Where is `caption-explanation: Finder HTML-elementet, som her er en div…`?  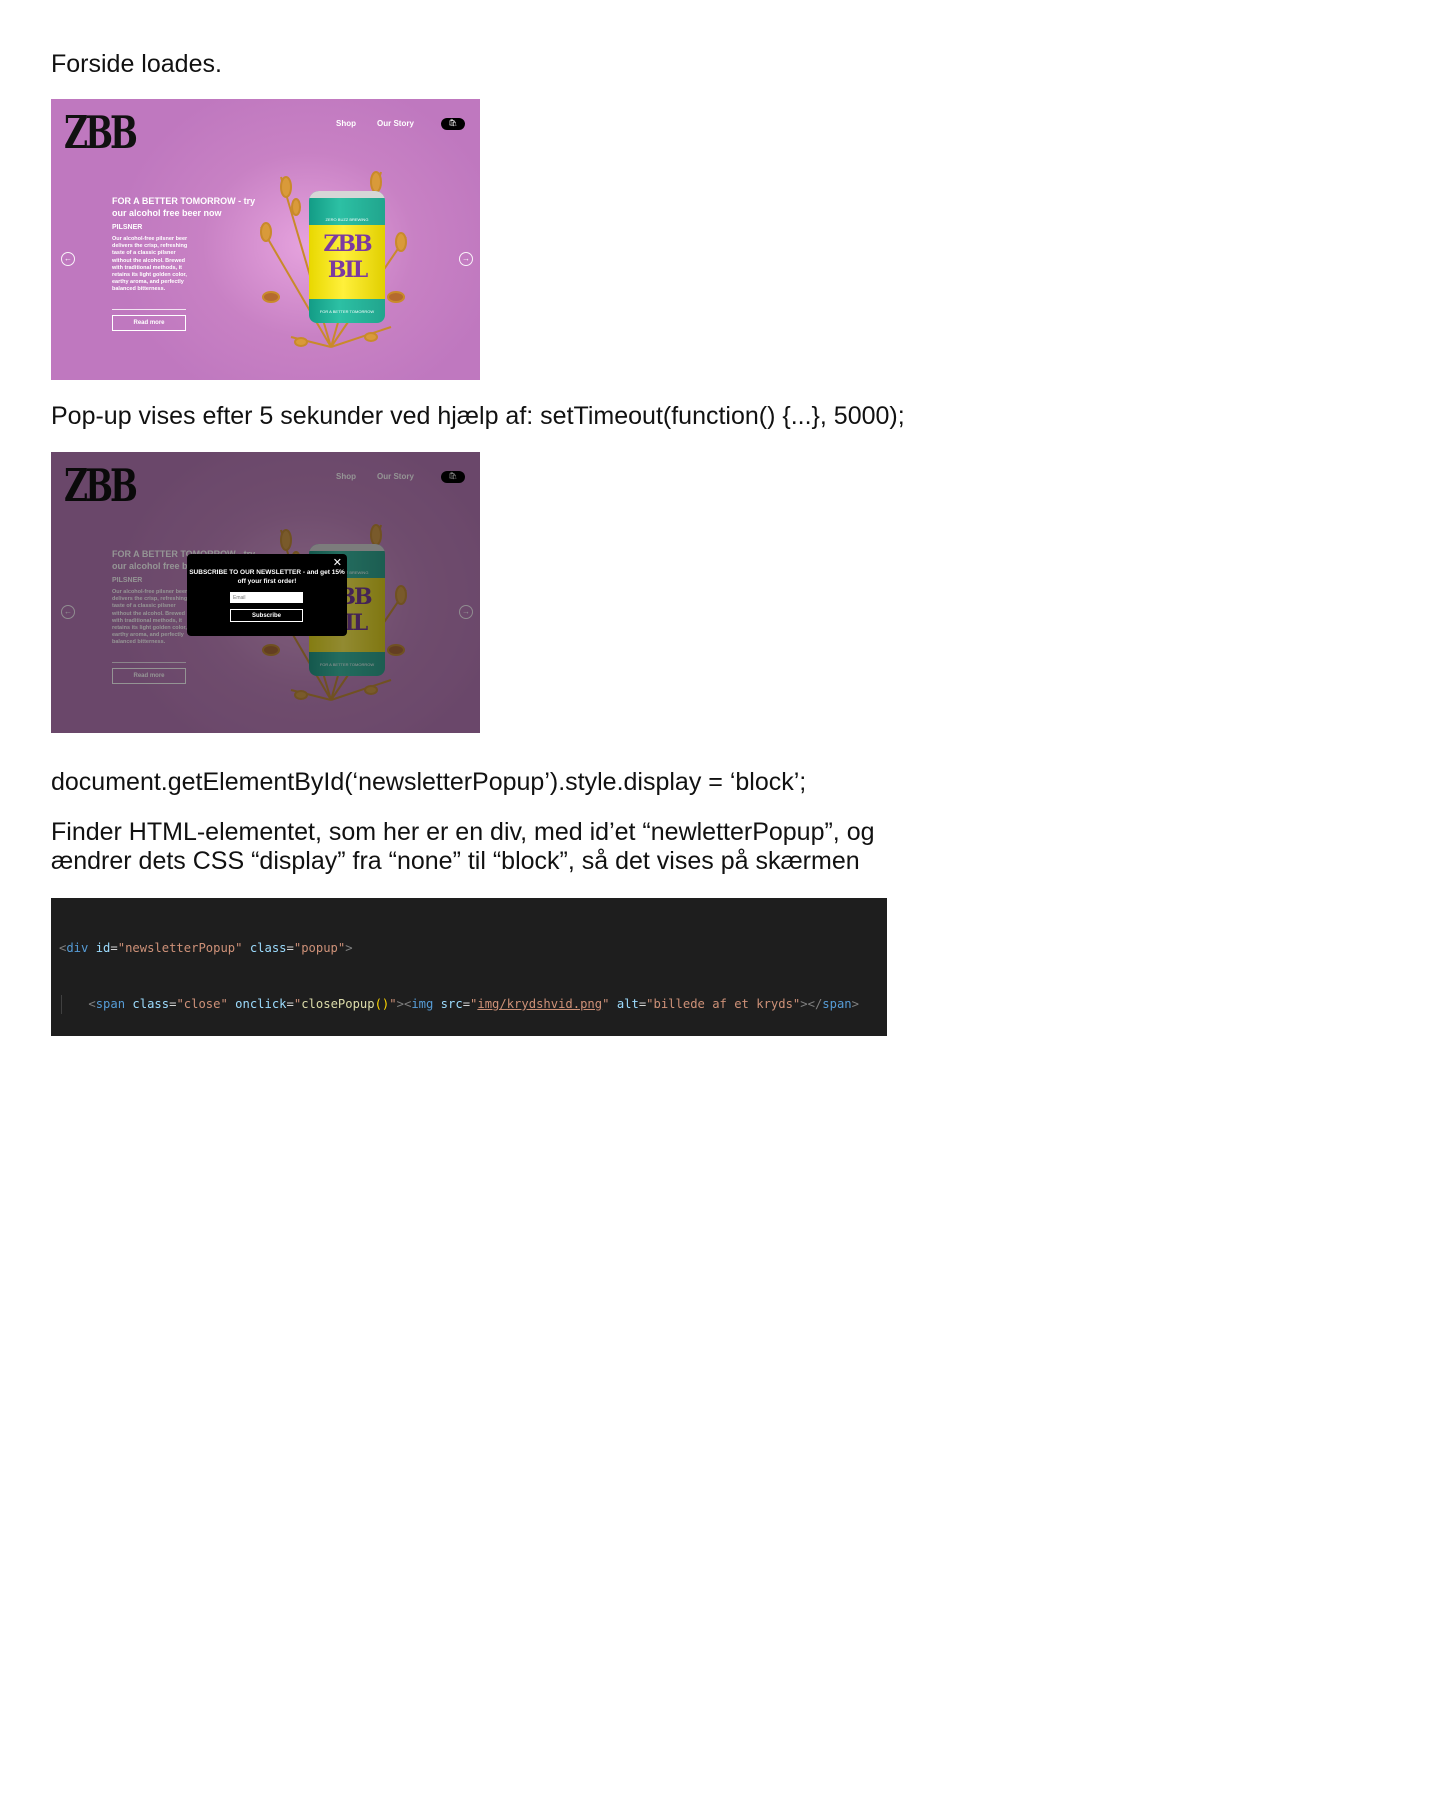
caption-explanation: Finder HTML-elementet, som her er en div… is located at coordinates (463, 846).